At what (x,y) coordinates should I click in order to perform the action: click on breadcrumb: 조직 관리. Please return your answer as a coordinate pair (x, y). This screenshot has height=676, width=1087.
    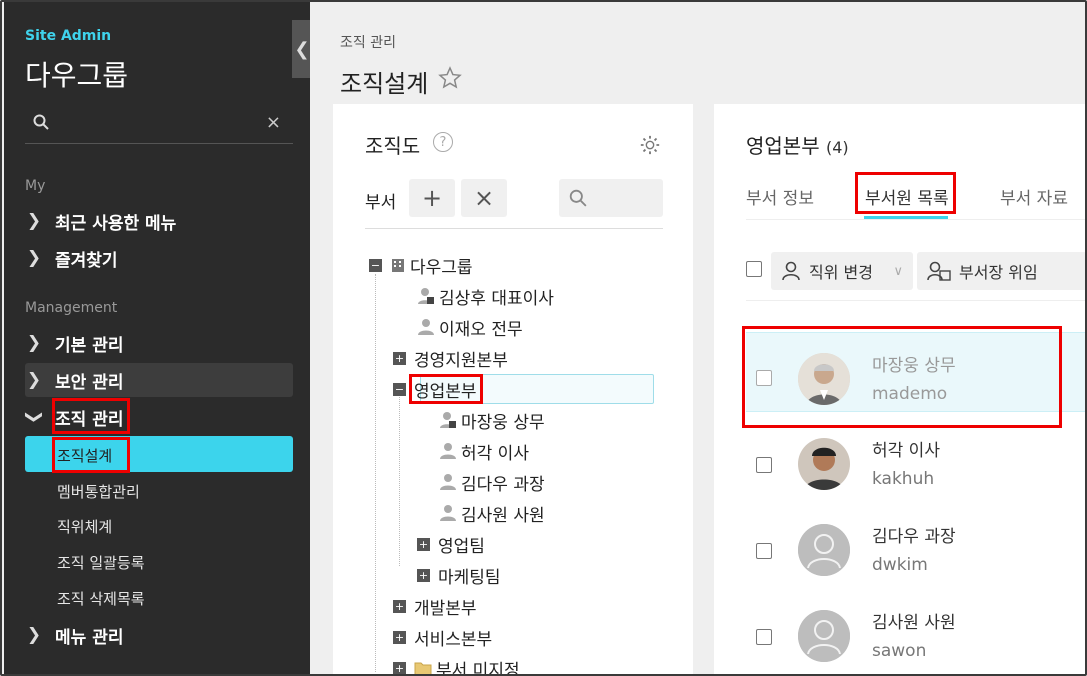
    Looking at the image, I should click on (368, 43).